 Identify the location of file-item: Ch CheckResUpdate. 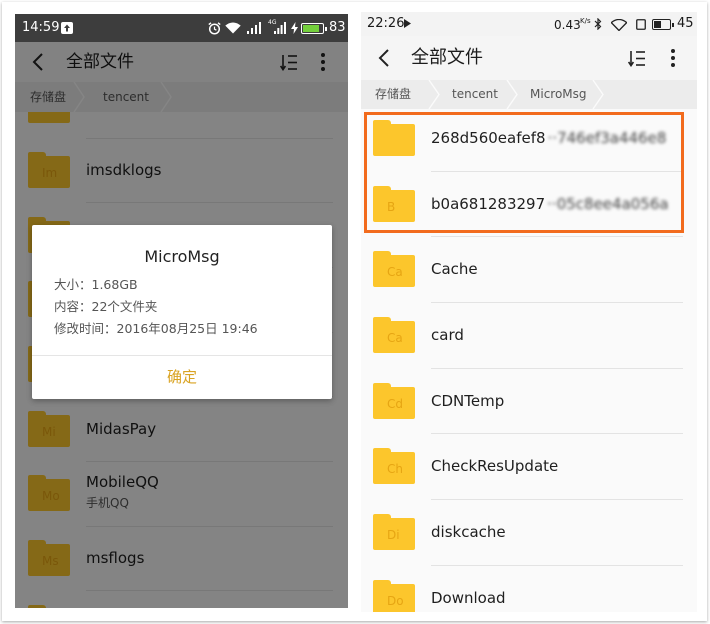
(529, 466).